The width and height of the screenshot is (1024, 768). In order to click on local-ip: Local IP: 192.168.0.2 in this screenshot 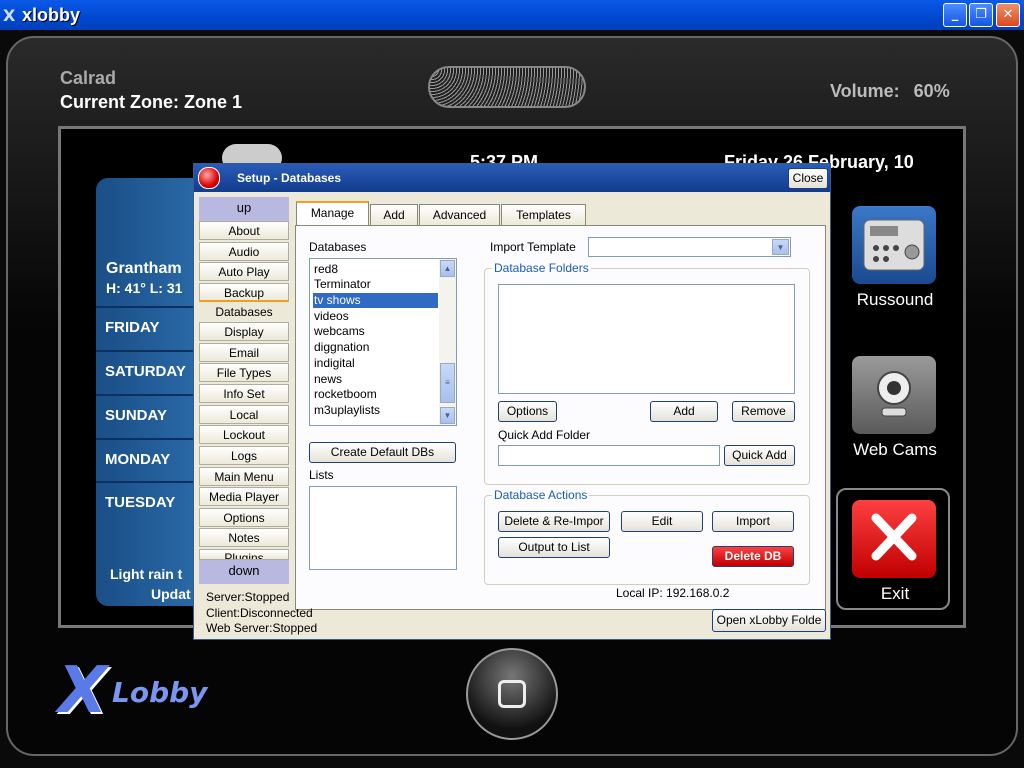, I will do `click(673, 593)`.